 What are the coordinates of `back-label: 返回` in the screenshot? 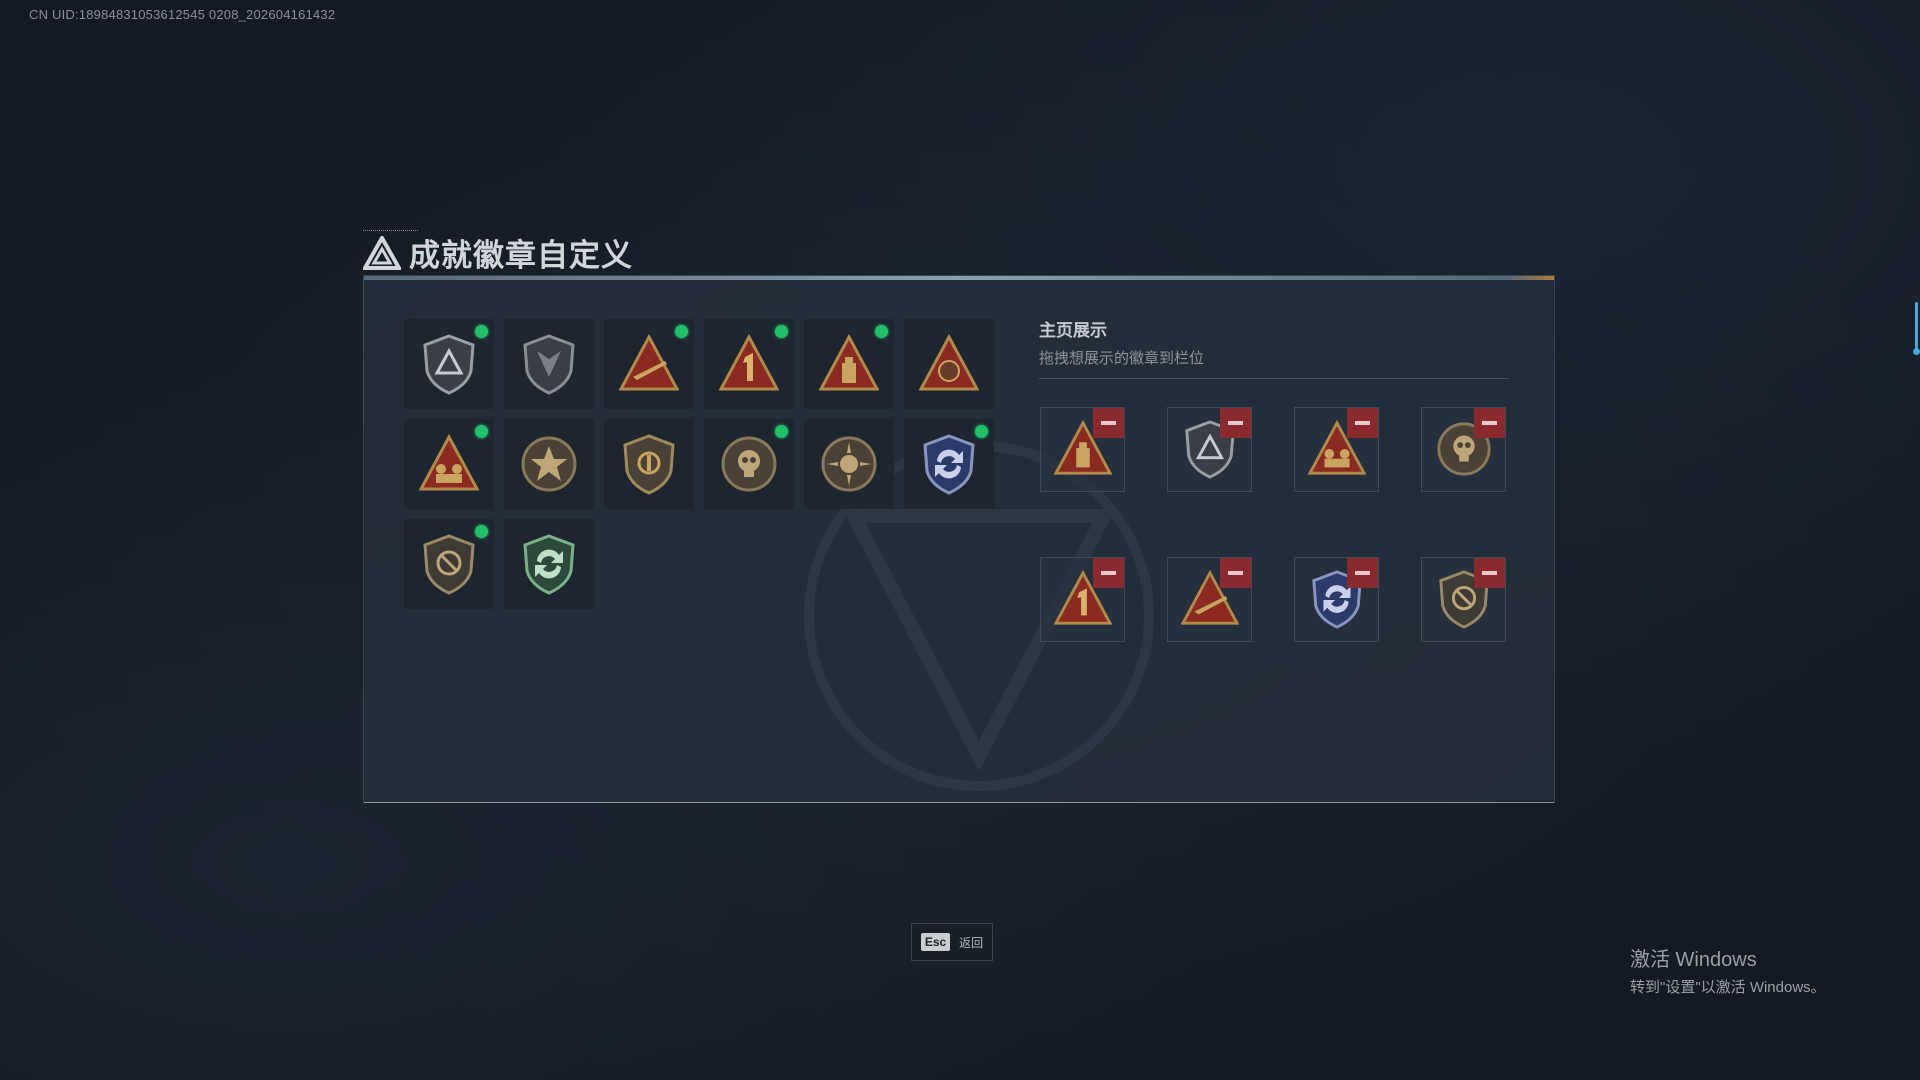 It's located at (971, 942).